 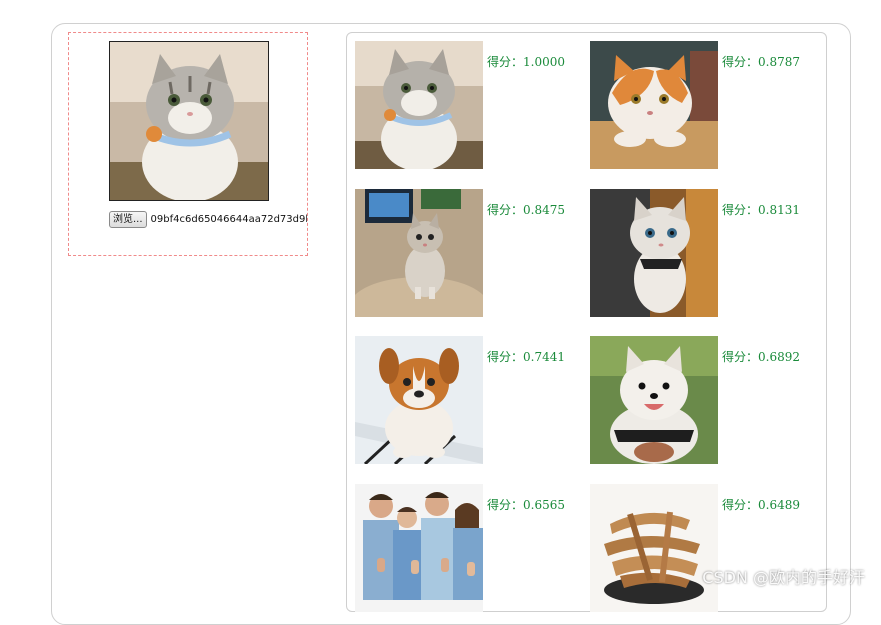 I want to click on file-name-text: 09bf4c6d65046644aa72d73d9bba59a5.jpg, so click(x=229, y=219).